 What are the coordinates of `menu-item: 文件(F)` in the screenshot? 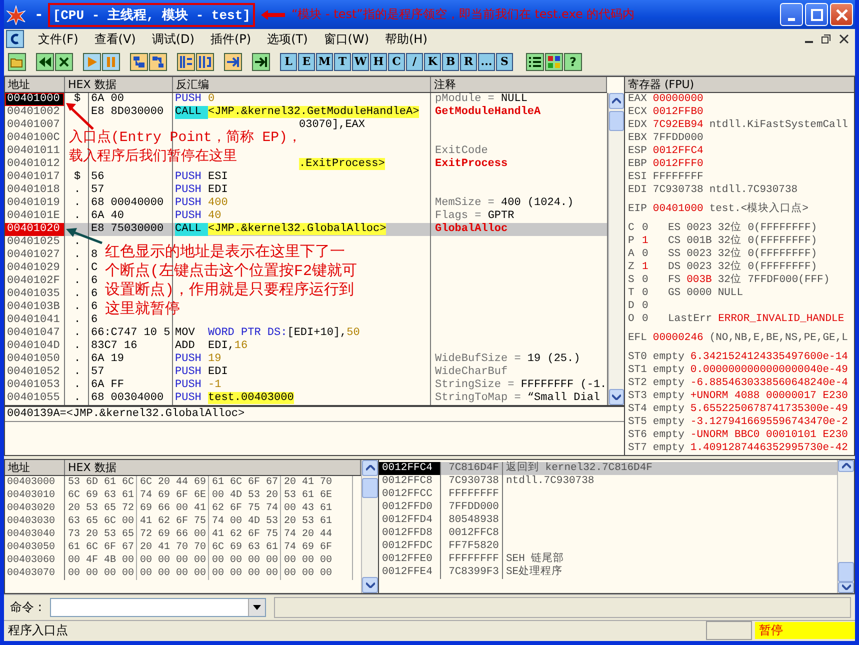 It's located at (58, 39).